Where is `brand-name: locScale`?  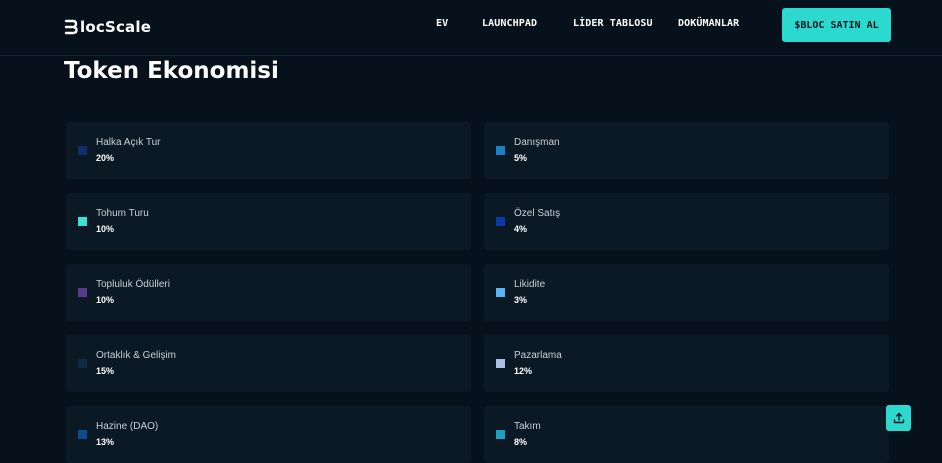
brand-name: locScale is located at coordinates (116, 27).